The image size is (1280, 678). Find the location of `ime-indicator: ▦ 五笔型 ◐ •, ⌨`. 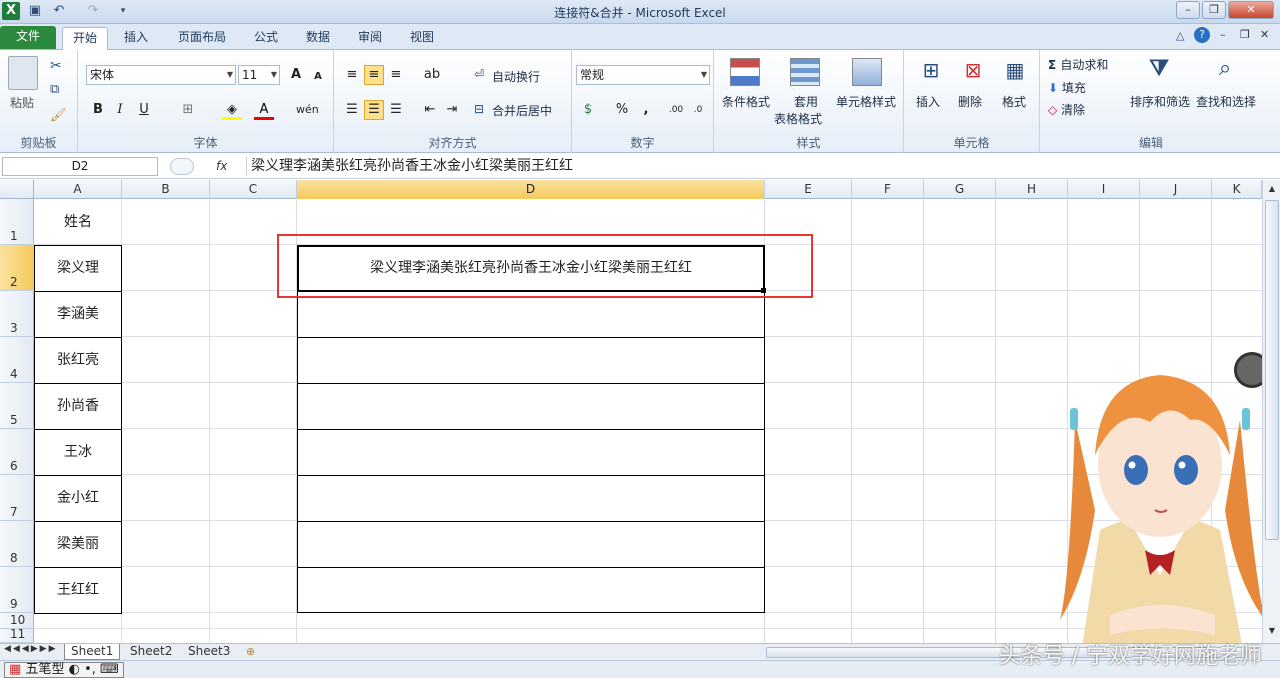

ime-indicator: ▦ 五笔型 ◐ •, ⌨ is located at coordinates (64, 670).